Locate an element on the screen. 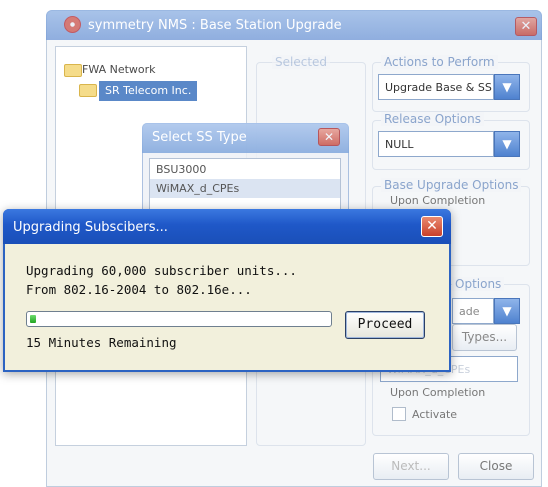  select-ss-type-title: Select SS Type is located at coordinates (199, 137).